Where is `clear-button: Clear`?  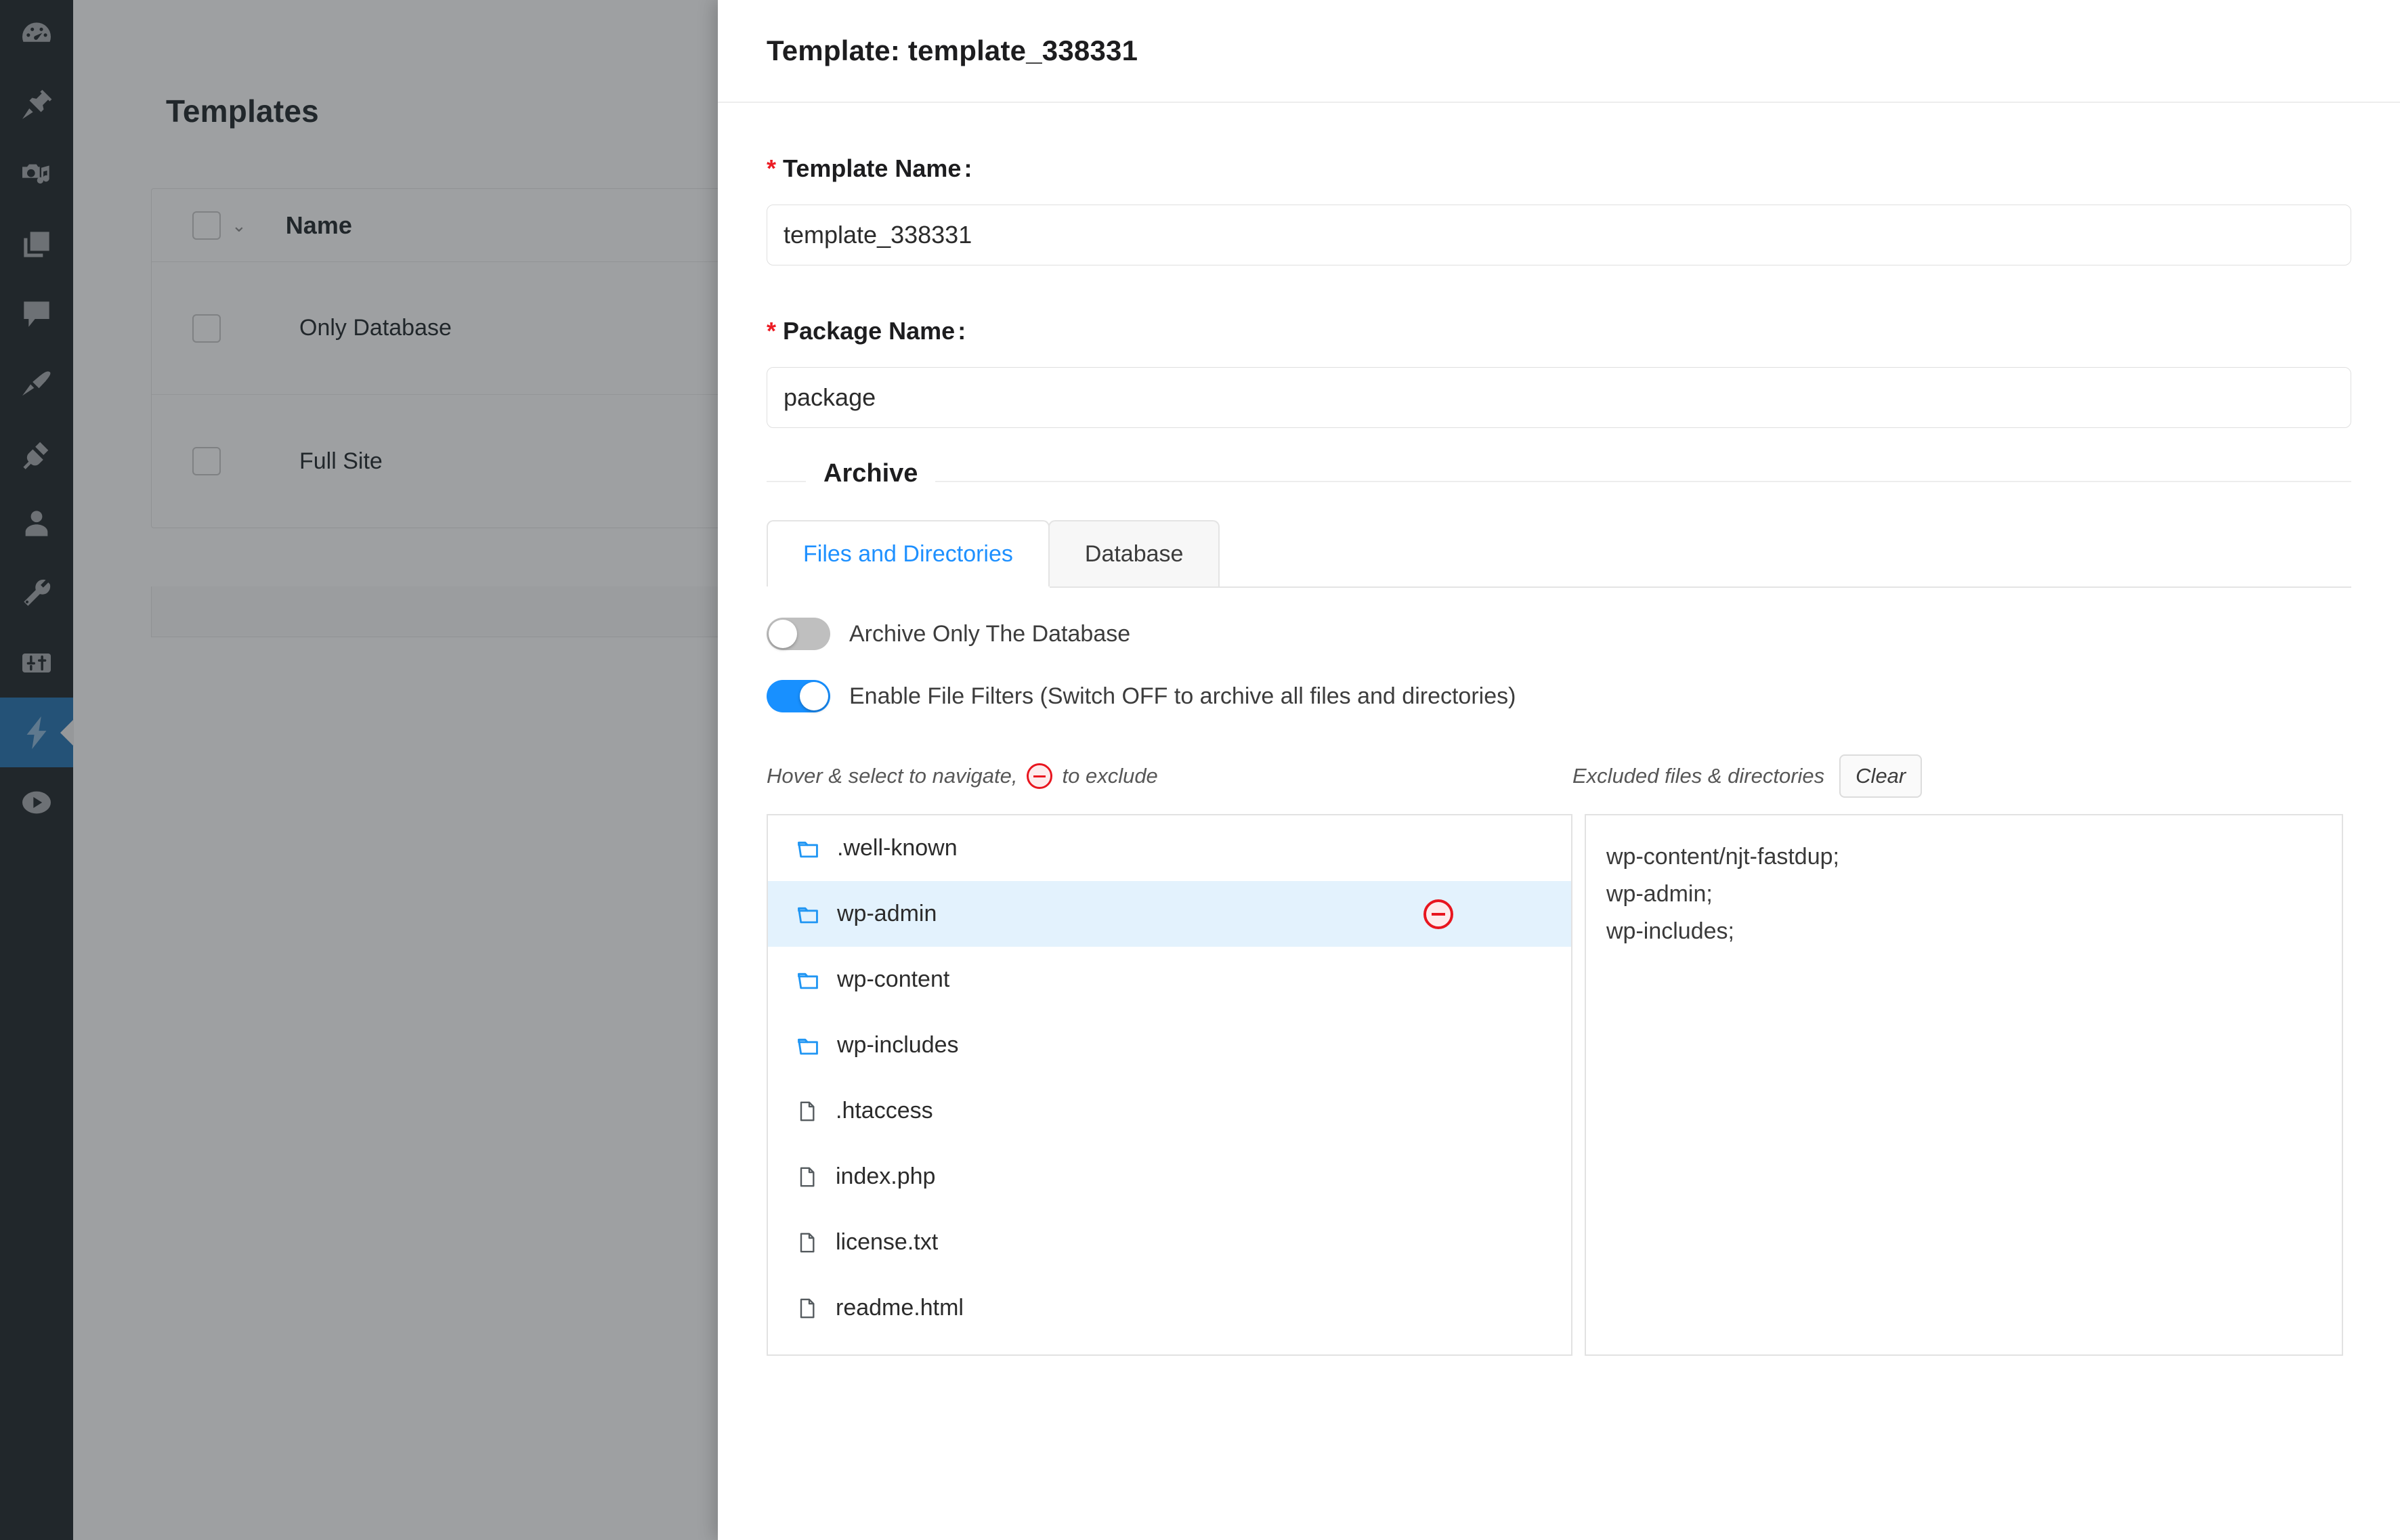
clear-button: Clear is located at coordinates (1881, 776).